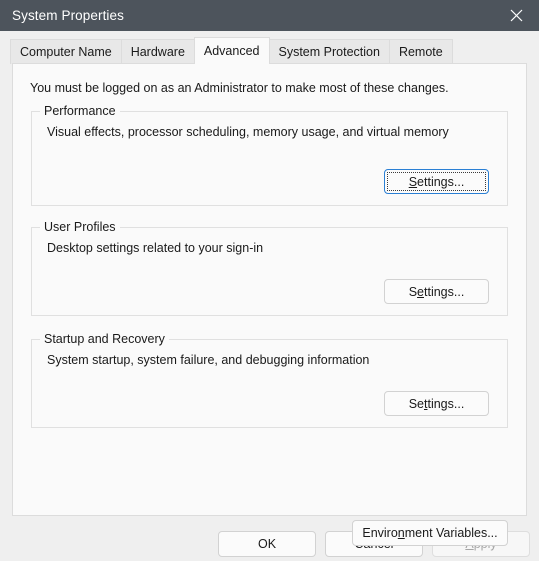 This screenshot has height=561, width=539. I want to click on performance-group-legend: Performance, so click(80, 111).